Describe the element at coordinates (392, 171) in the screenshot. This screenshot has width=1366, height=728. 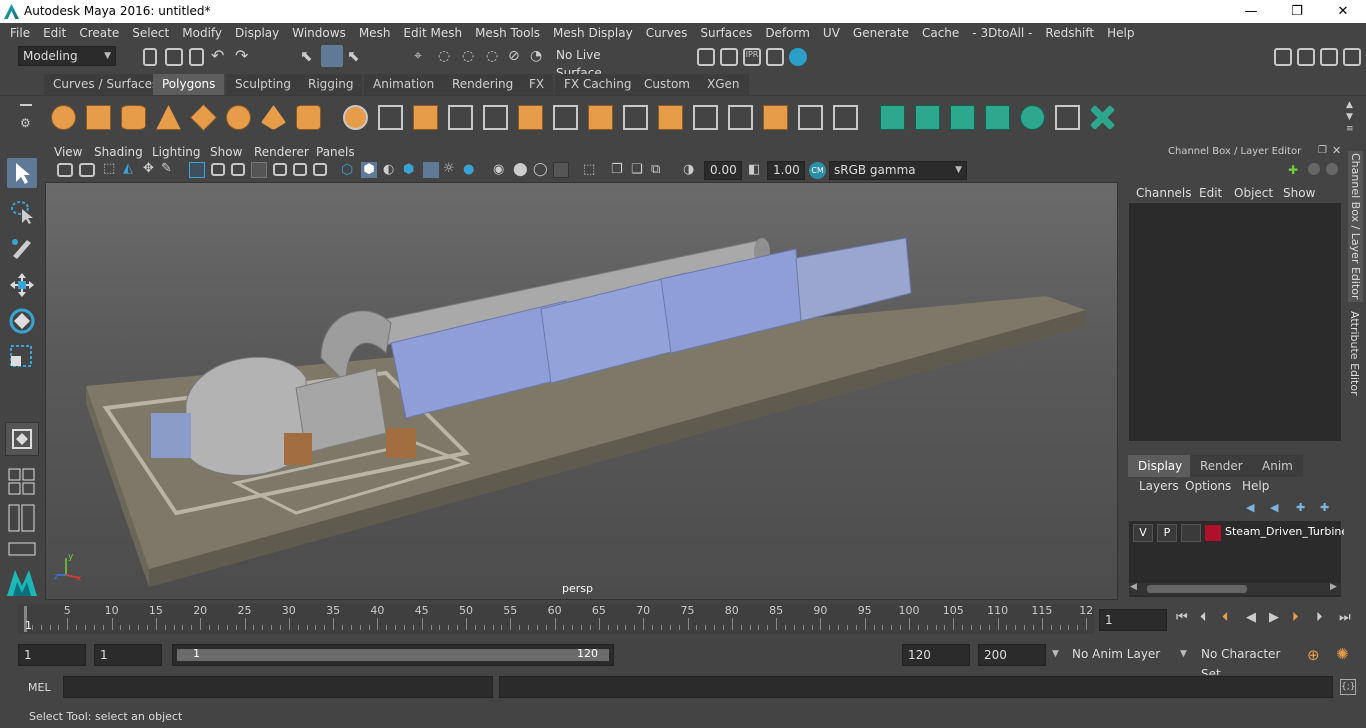
I see `wireframe-on-shaded-icon: ◐` at that location.